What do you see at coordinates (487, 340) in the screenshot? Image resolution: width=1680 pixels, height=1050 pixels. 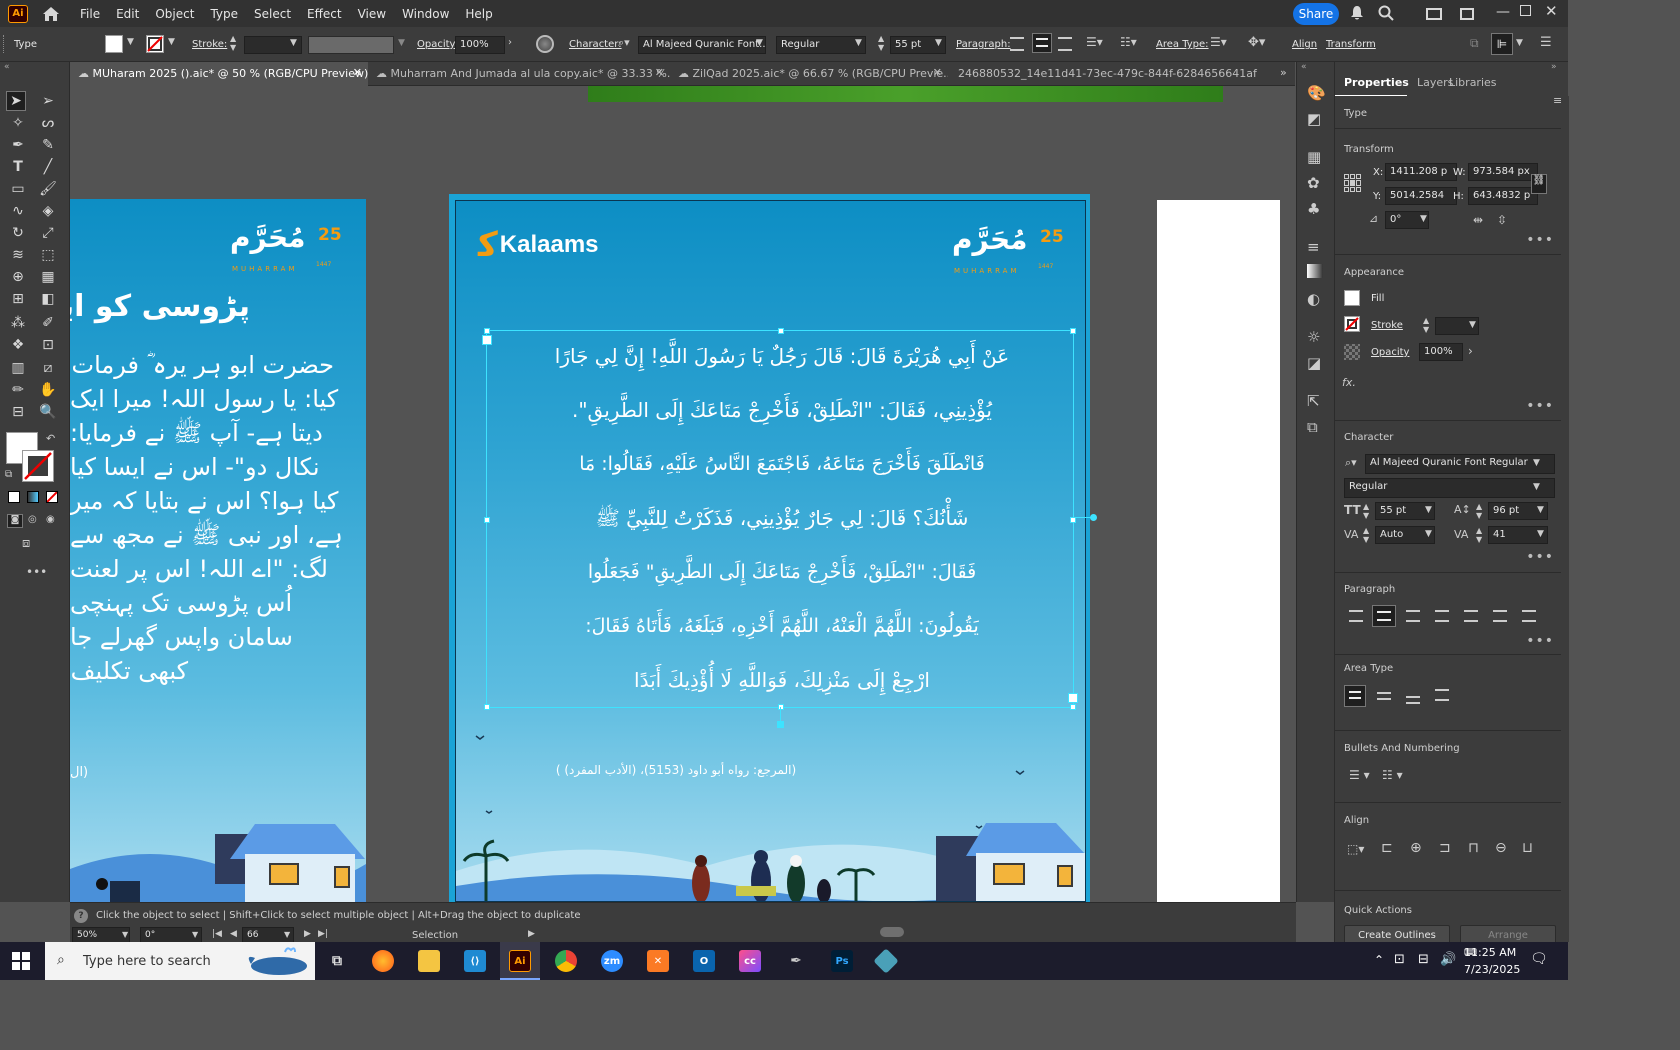 I see `in-port-icon` at bounding box center [487, 340].